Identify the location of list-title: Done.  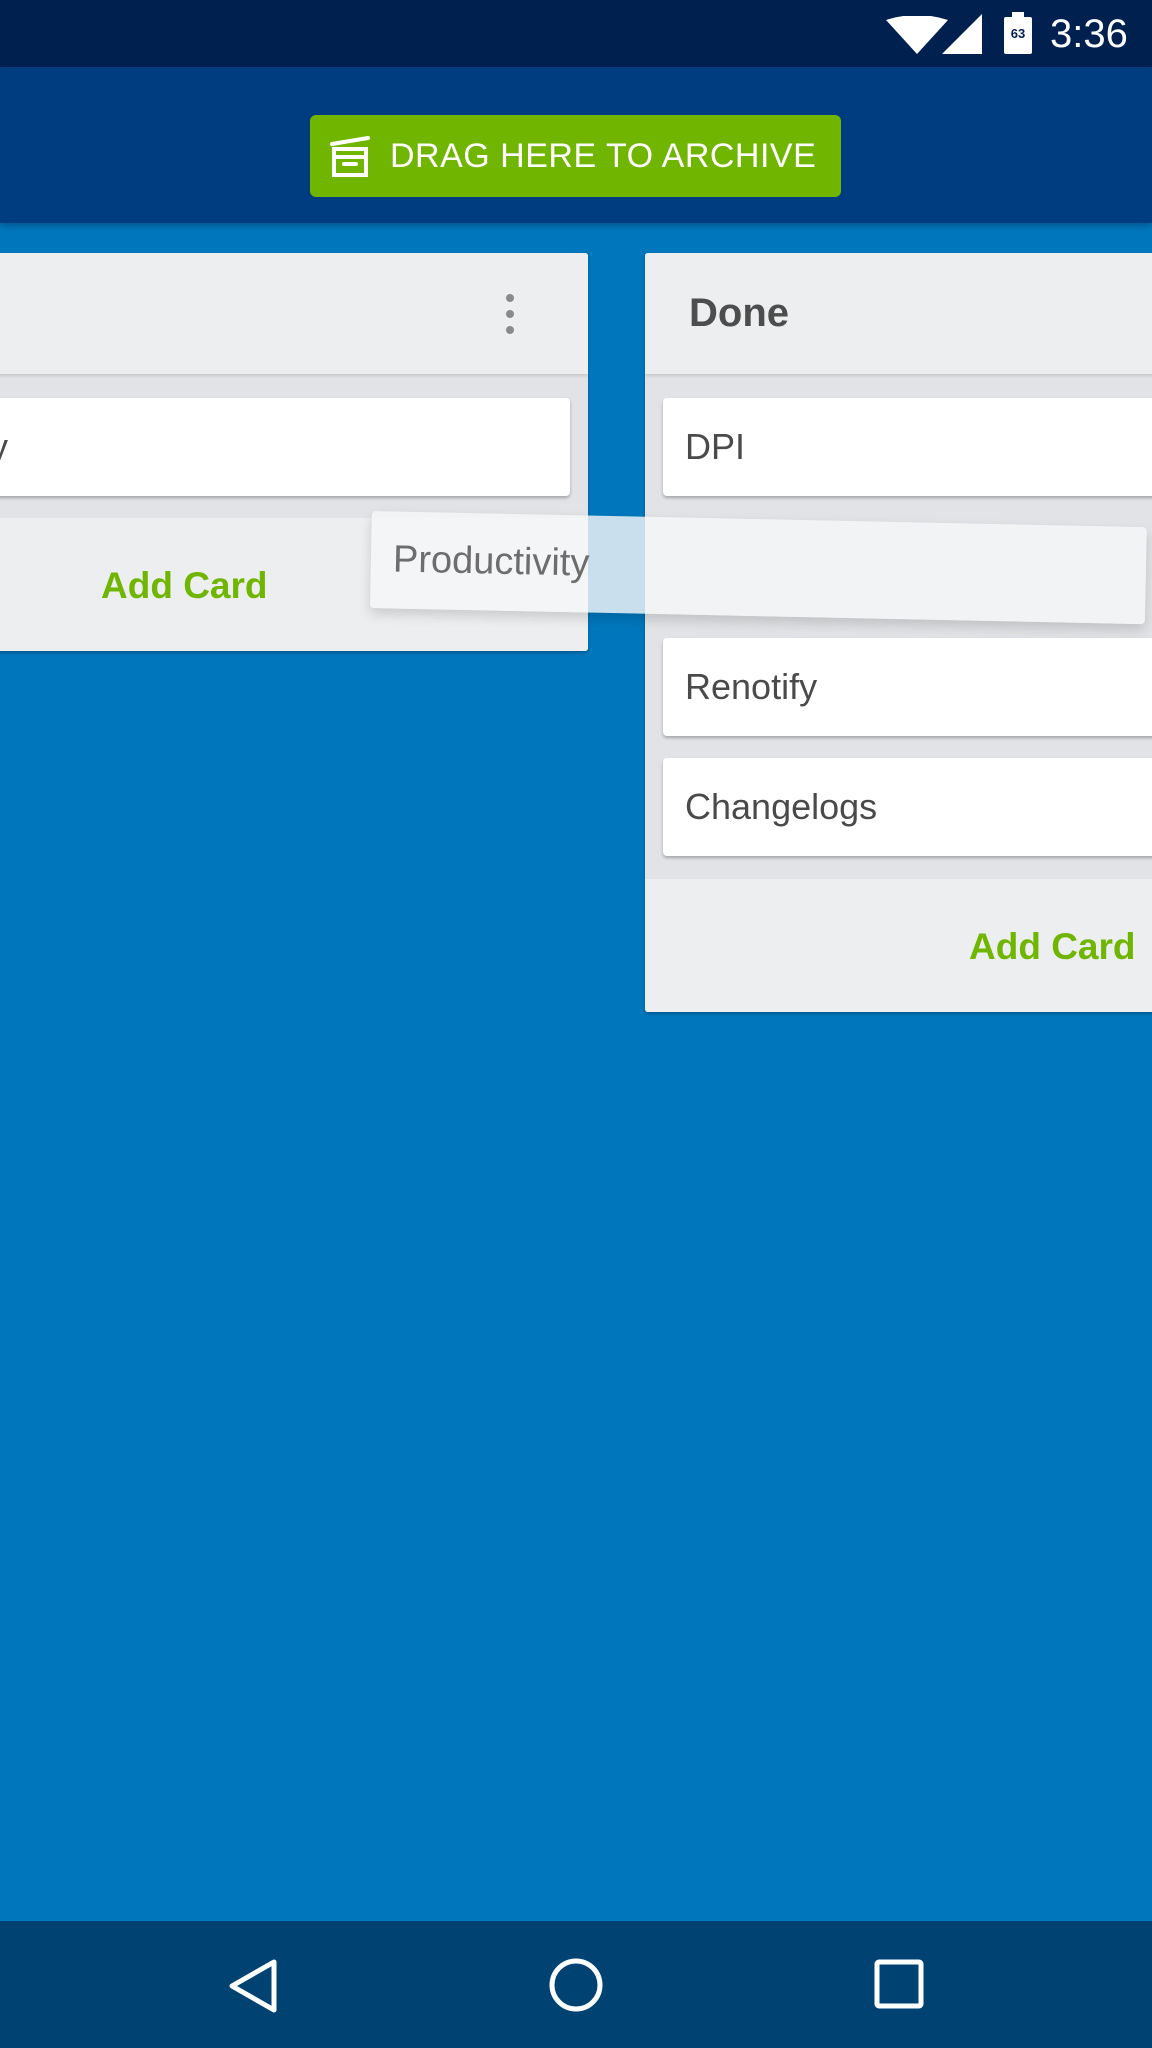
(739, 313).